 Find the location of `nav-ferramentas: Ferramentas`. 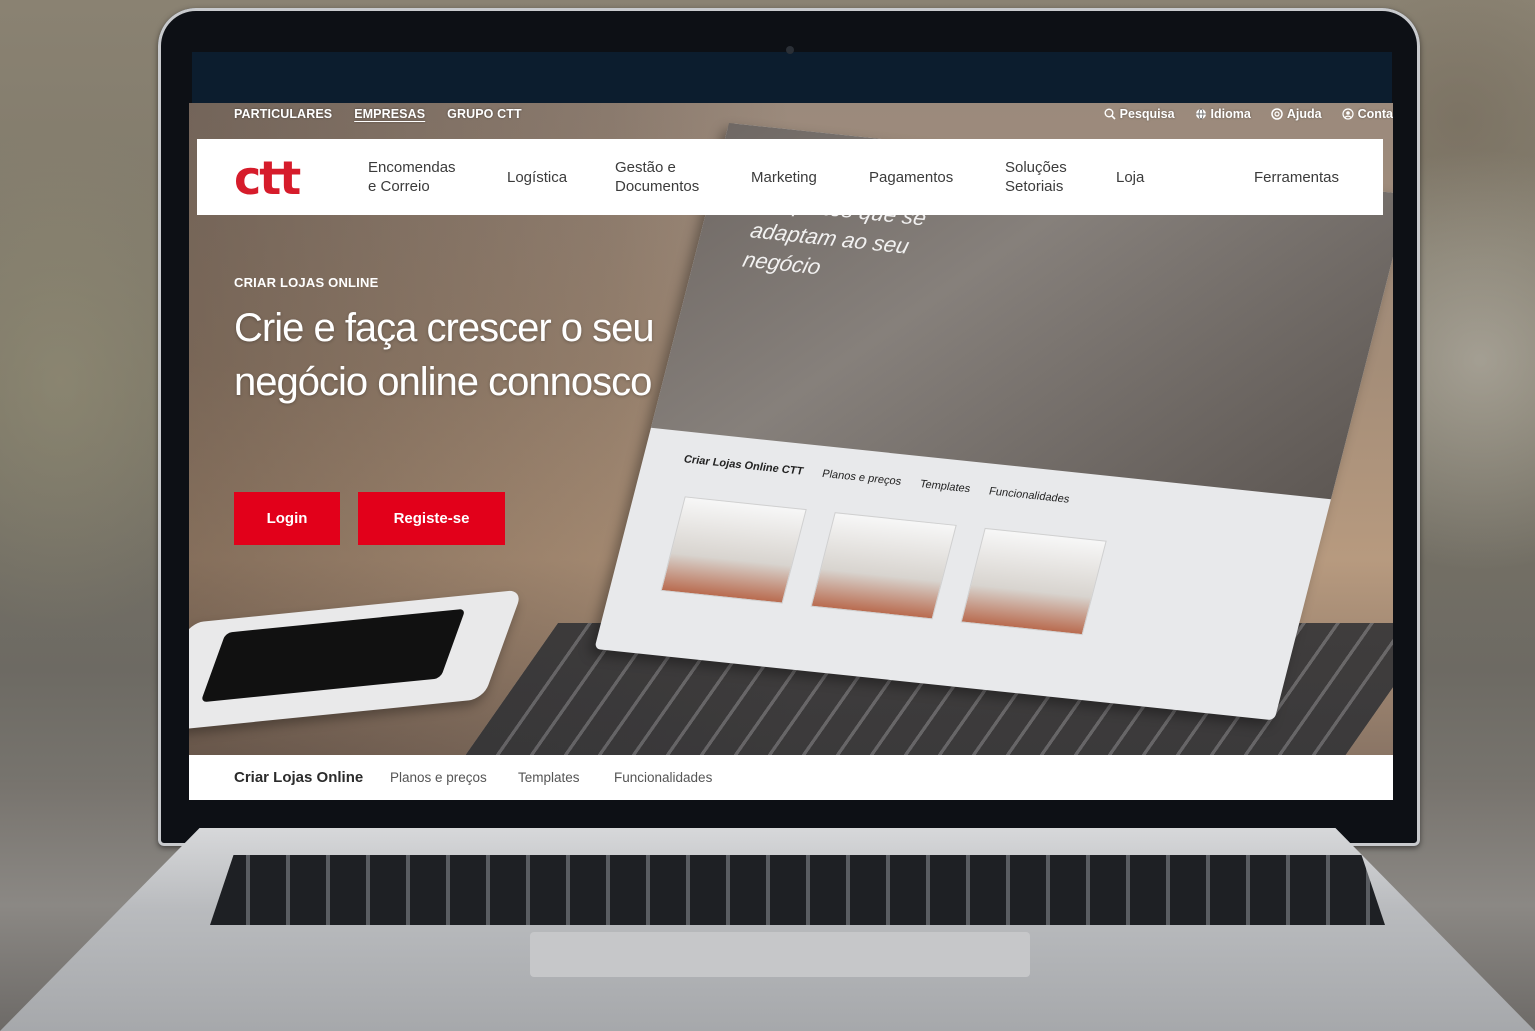

nav-ferramentas: Ferramentas is located at coordinates (1296, 177).